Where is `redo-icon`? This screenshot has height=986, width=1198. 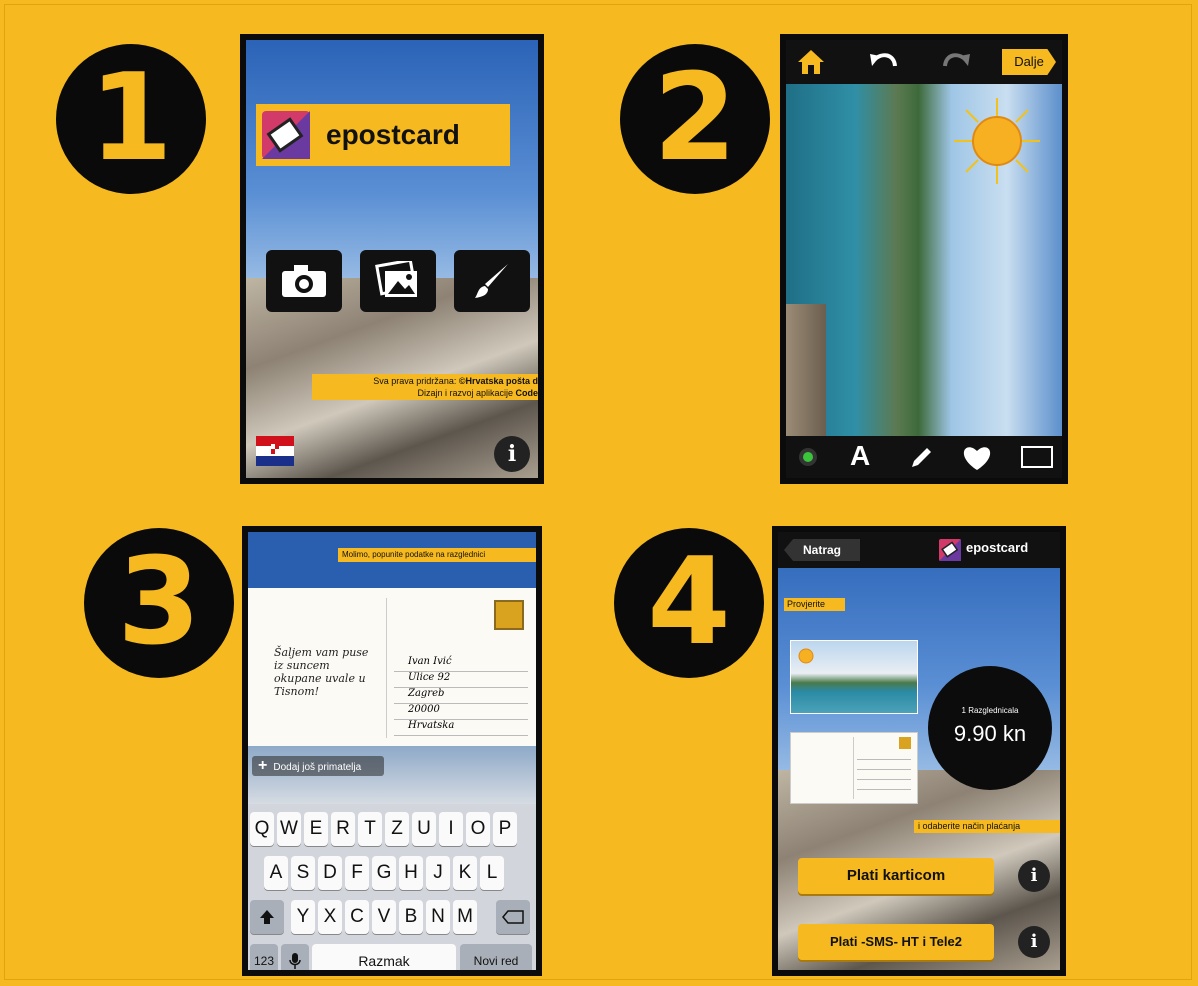 redo-icon is located at coordinates (957, 62).